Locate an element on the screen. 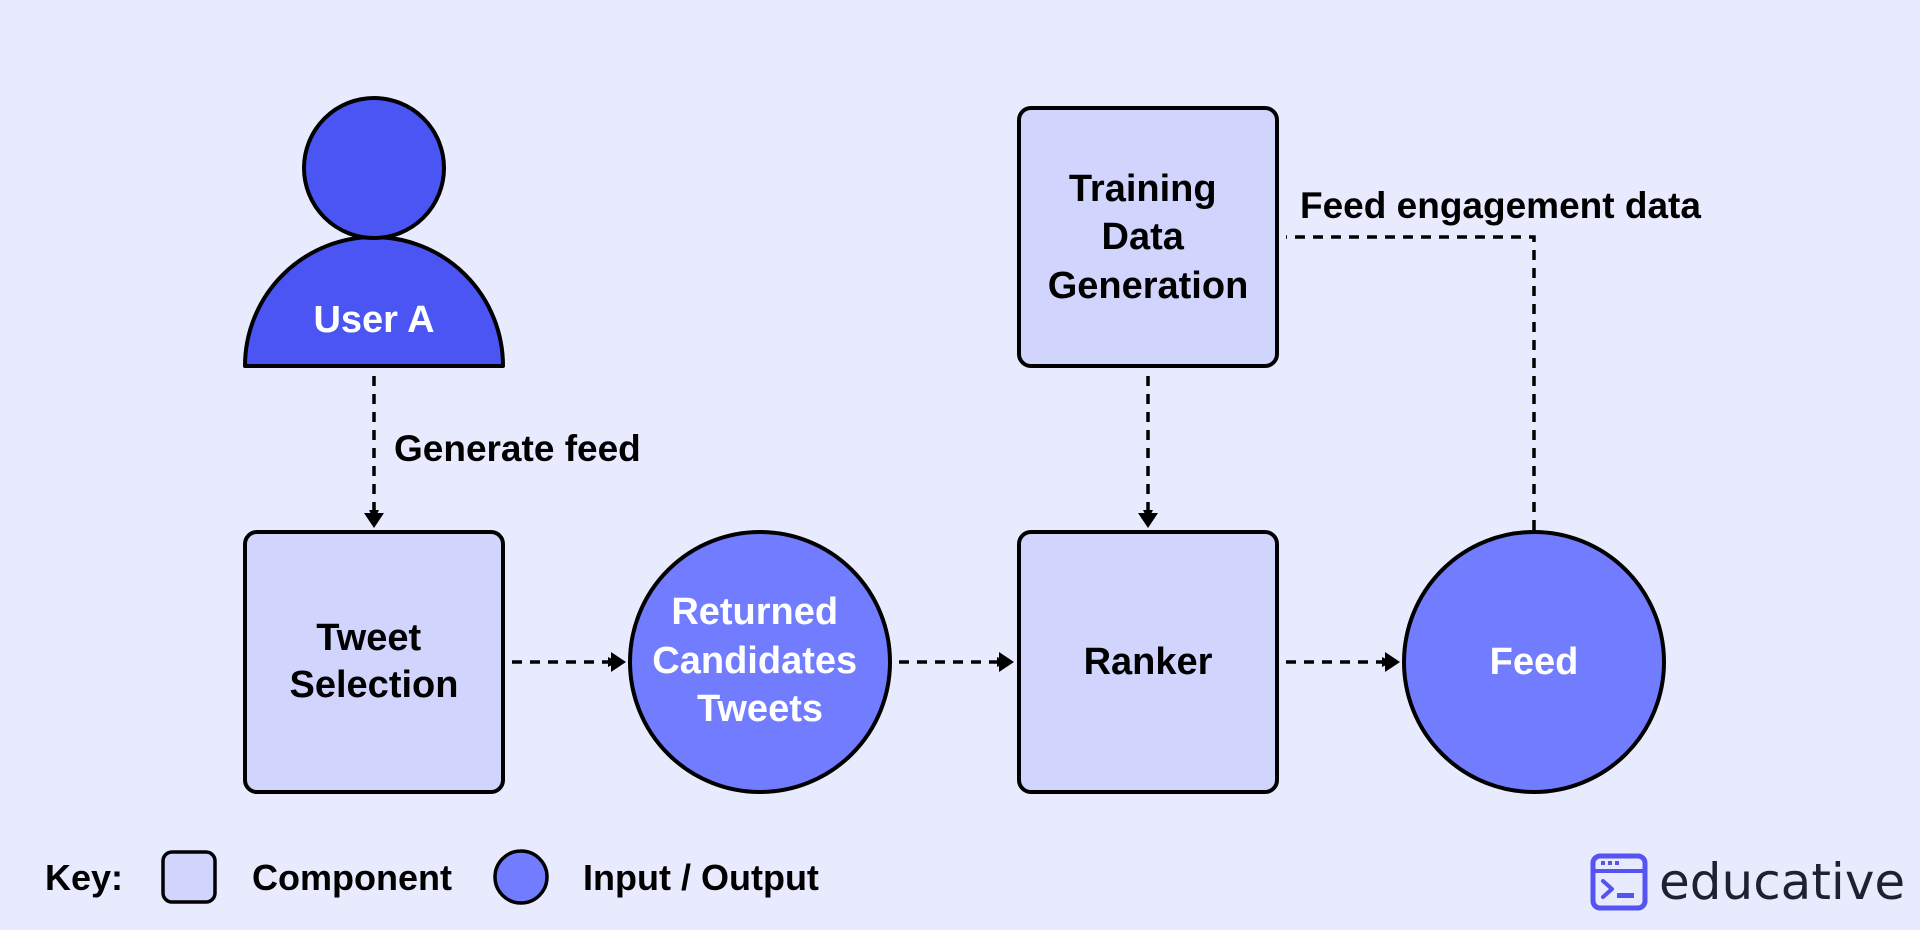 The image size is (1920, 930). feed-label: Feed is located at coordinates (1534, 662).